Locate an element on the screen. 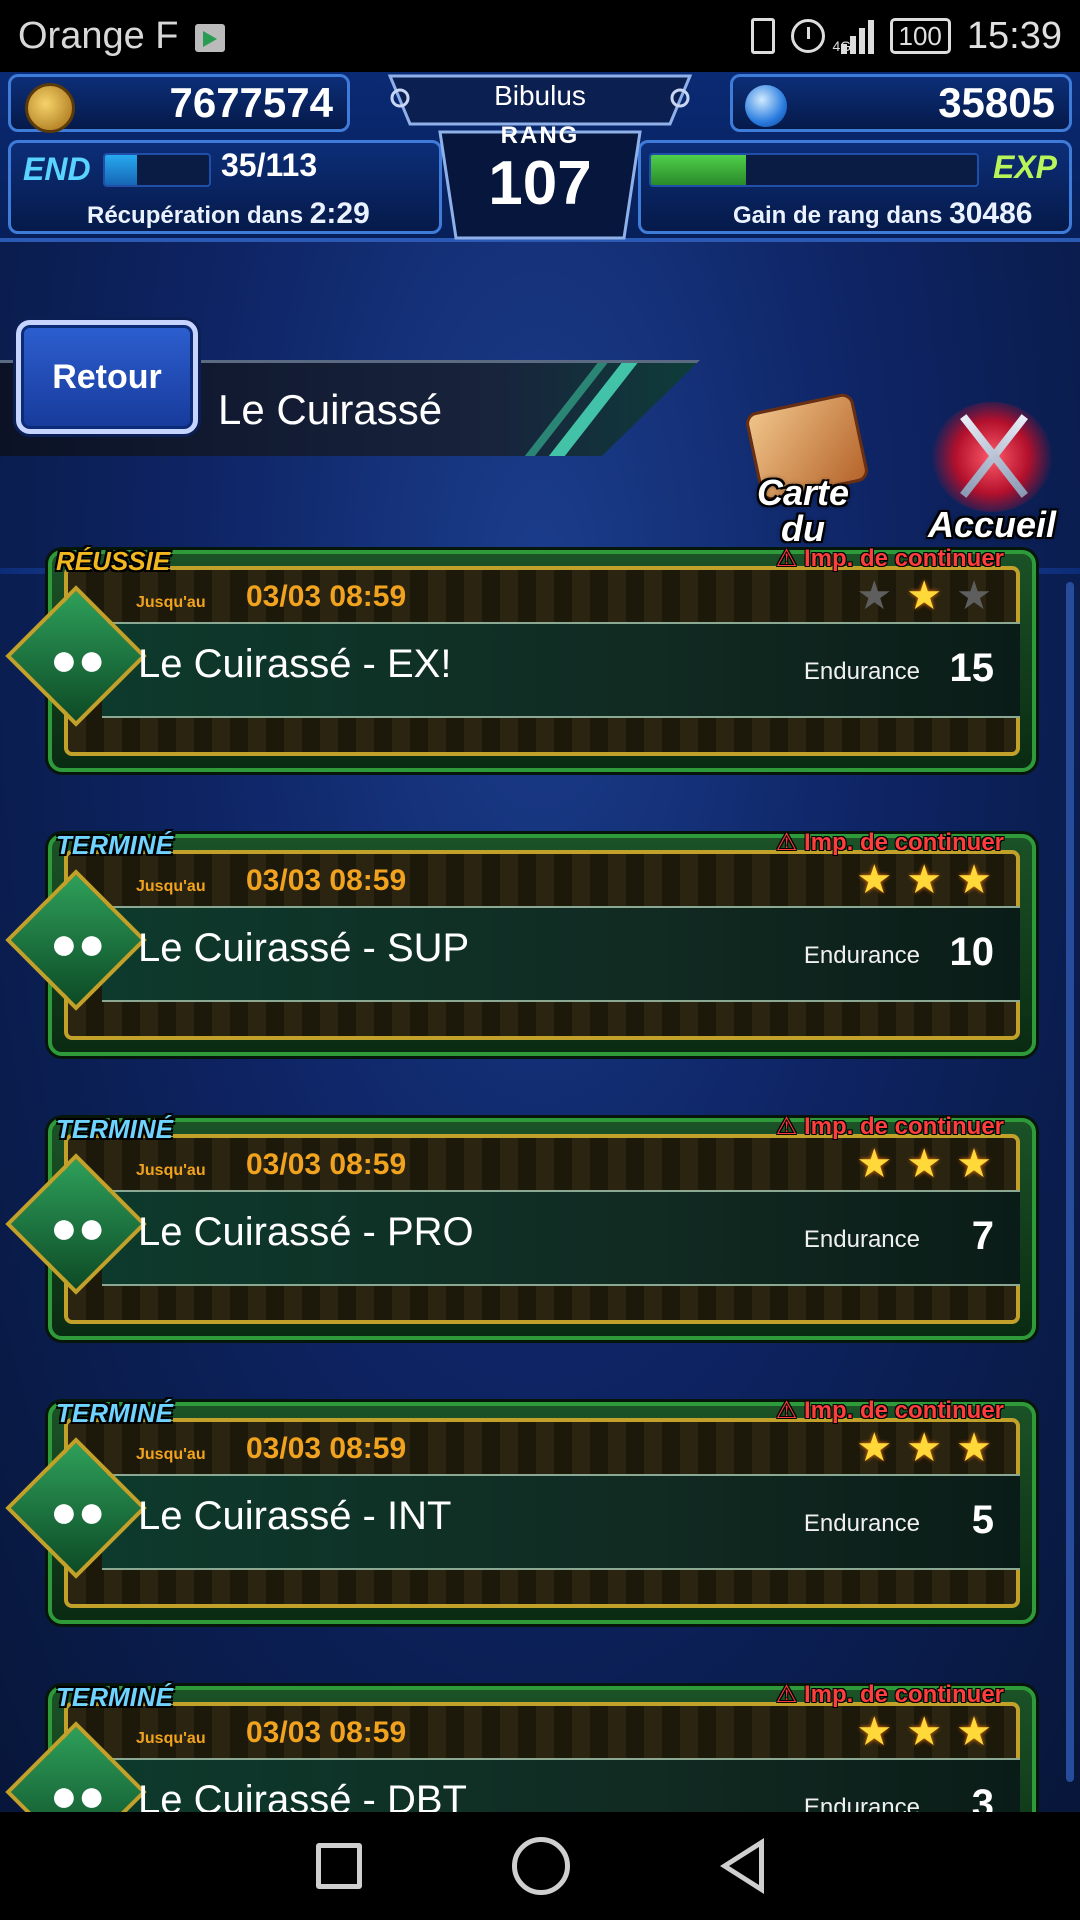 This screenshot has height=1920, width=1080. home-label: Accueil is located at coordinates (992, 524).